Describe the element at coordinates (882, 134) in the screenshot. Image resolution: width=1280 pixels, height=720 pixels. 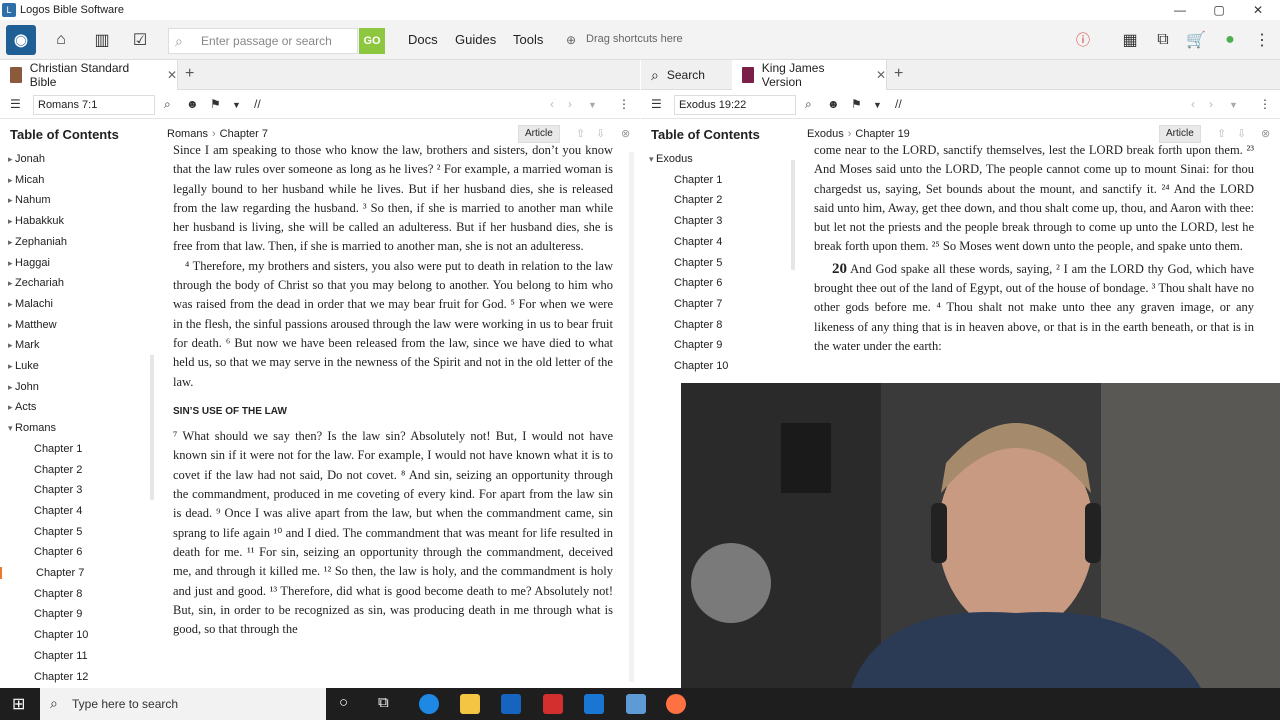
I see `breadcrumb-chapter: Chapter 19` at that location.